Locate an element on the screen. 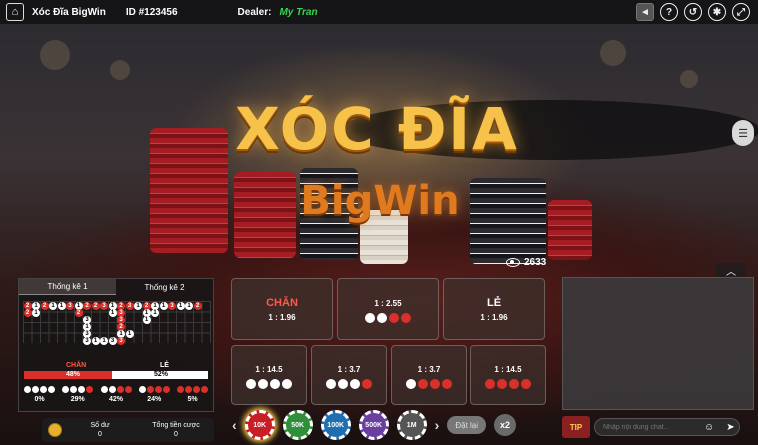 The width and height of the screenshot is (758, 445). bet-combination-4: 1 : 14.5 is located at coordinates (508, 375).